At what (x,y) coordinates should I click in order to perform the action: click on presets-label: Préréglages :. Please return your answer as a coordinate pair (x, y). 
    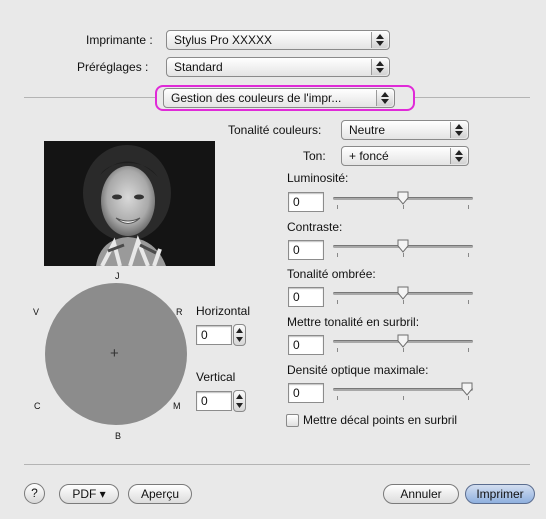
    Looking at the image, I should click on (113, 67).